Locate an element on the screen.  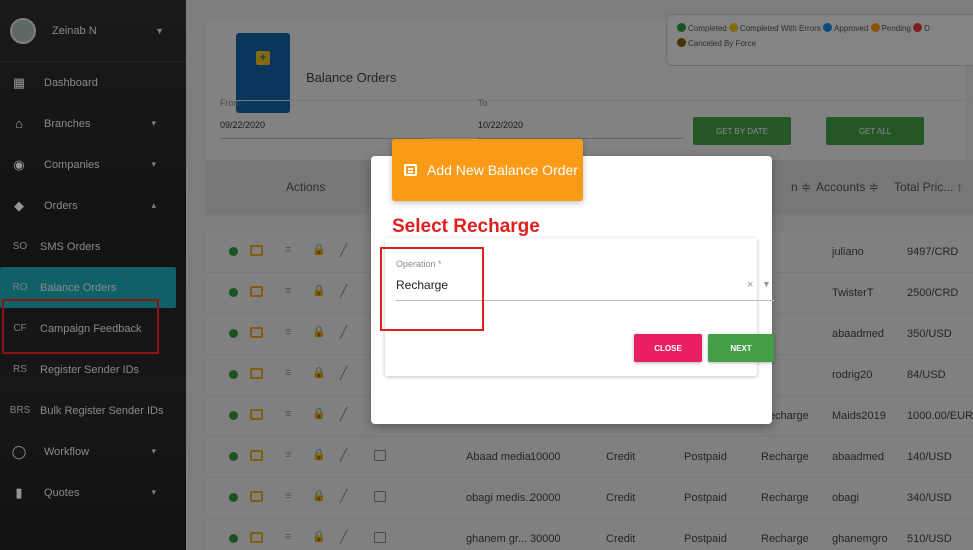
highlight-box-operation is located at coordinates (432, 289).